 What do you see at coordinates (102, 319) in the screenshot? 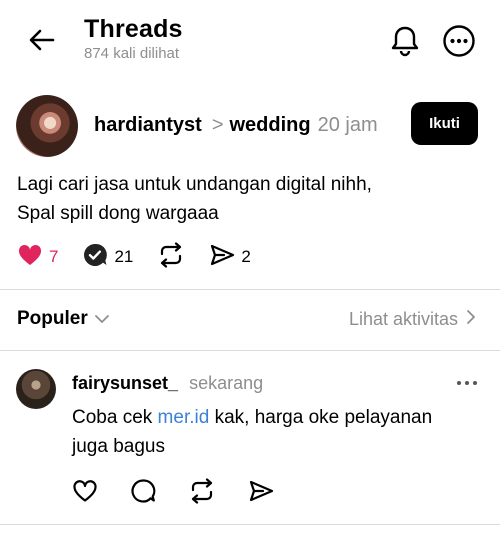
I see `chevron-down-icon` at bounding box center [102, 319].